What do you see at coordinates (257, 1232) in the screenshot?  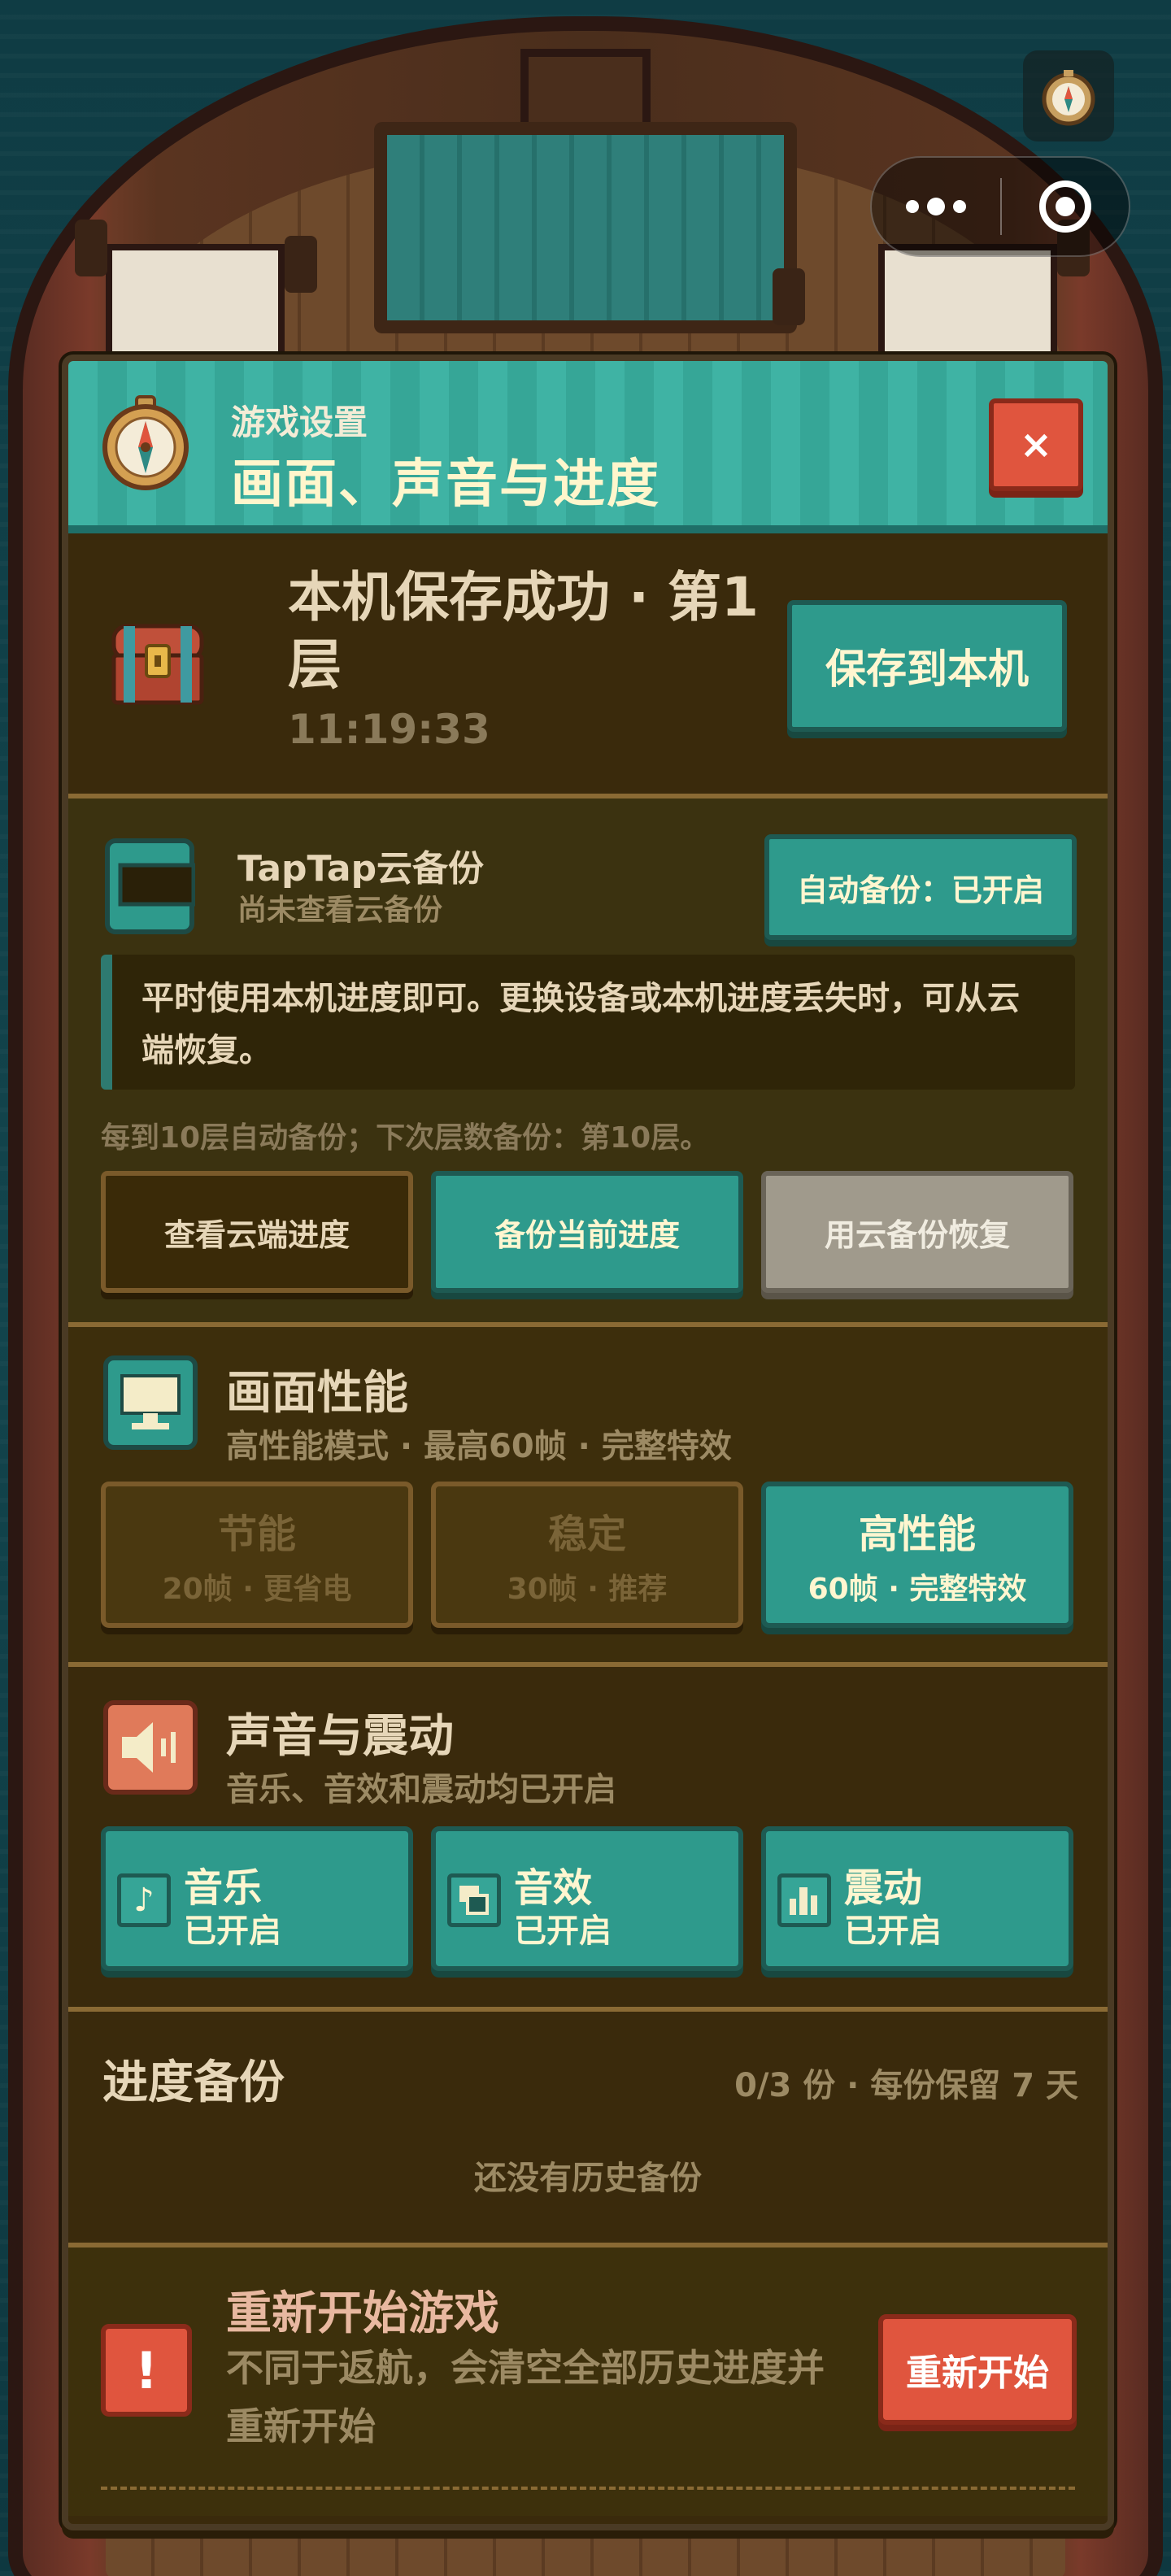 I see `view-cloud-progress-button: 查看云端进度` at bounding box center [257, 1232].